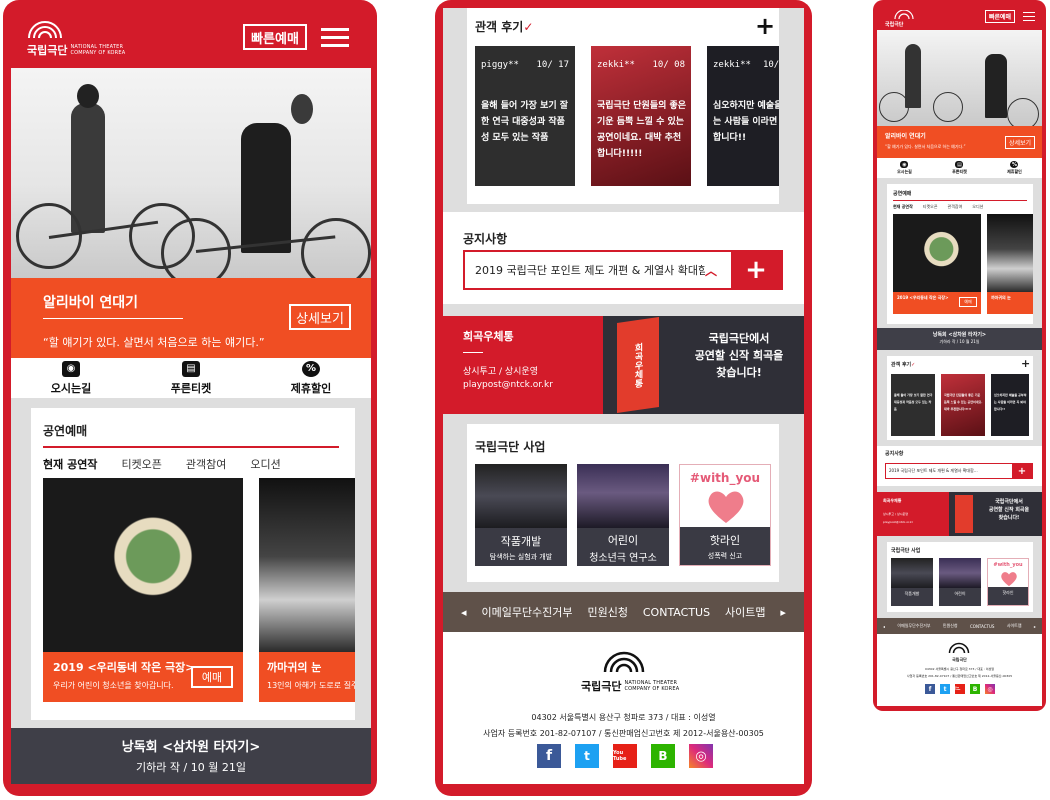 The height and width of the screenshot is (800, 1050). Describe the element at coordinates (1020, 142) in the screenshot. I see `mini-detail-button: 상세보기` at that location.